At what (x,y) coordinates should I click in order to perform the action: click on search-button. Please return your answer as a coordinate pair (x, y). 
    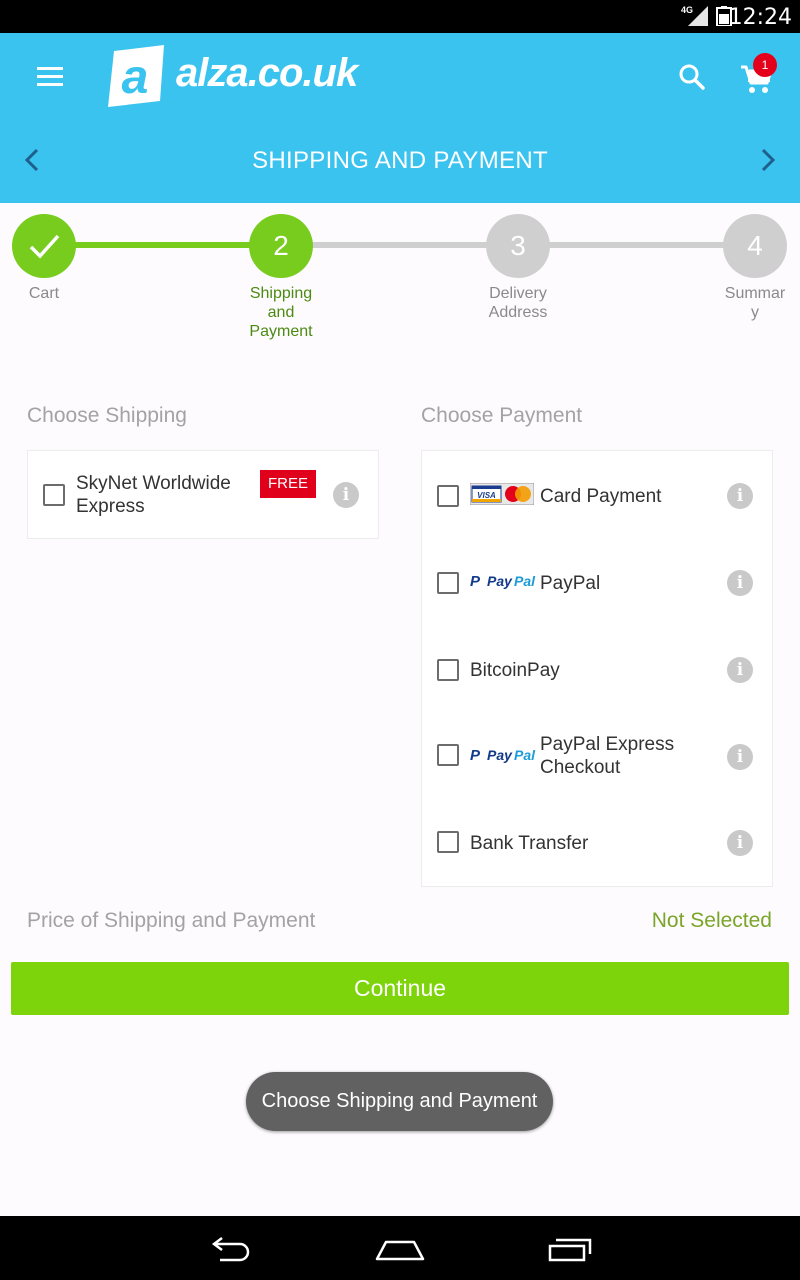
    Looking at the image, I should click on (692, 77).